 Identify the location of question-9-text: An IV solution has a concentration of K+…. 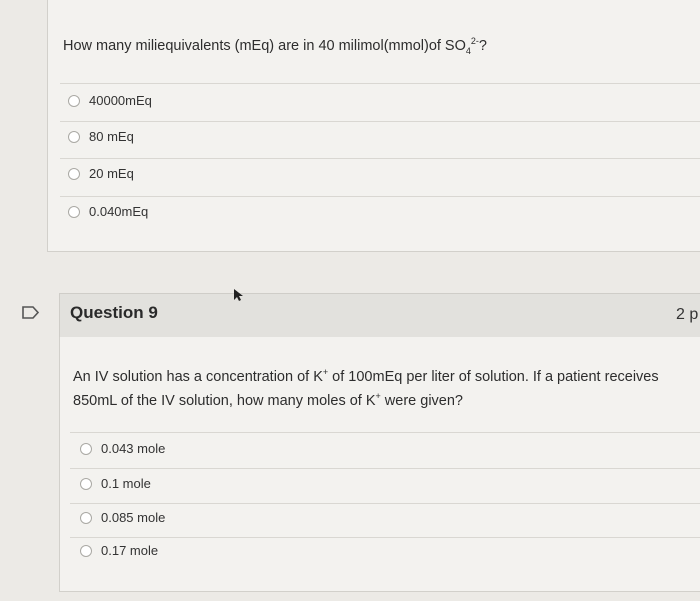
(366, 388).